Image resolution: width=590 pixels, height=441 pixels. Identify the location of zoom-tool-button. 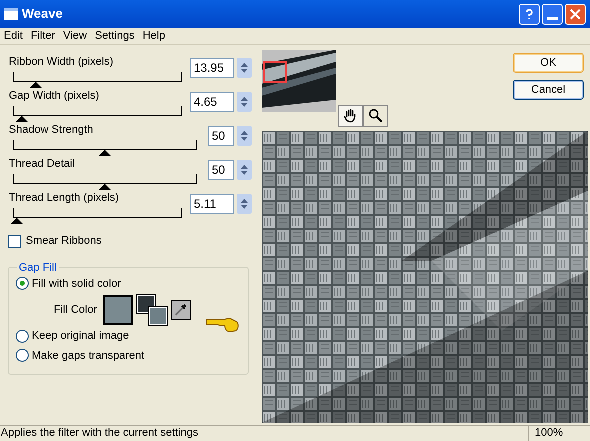
(375, 116).